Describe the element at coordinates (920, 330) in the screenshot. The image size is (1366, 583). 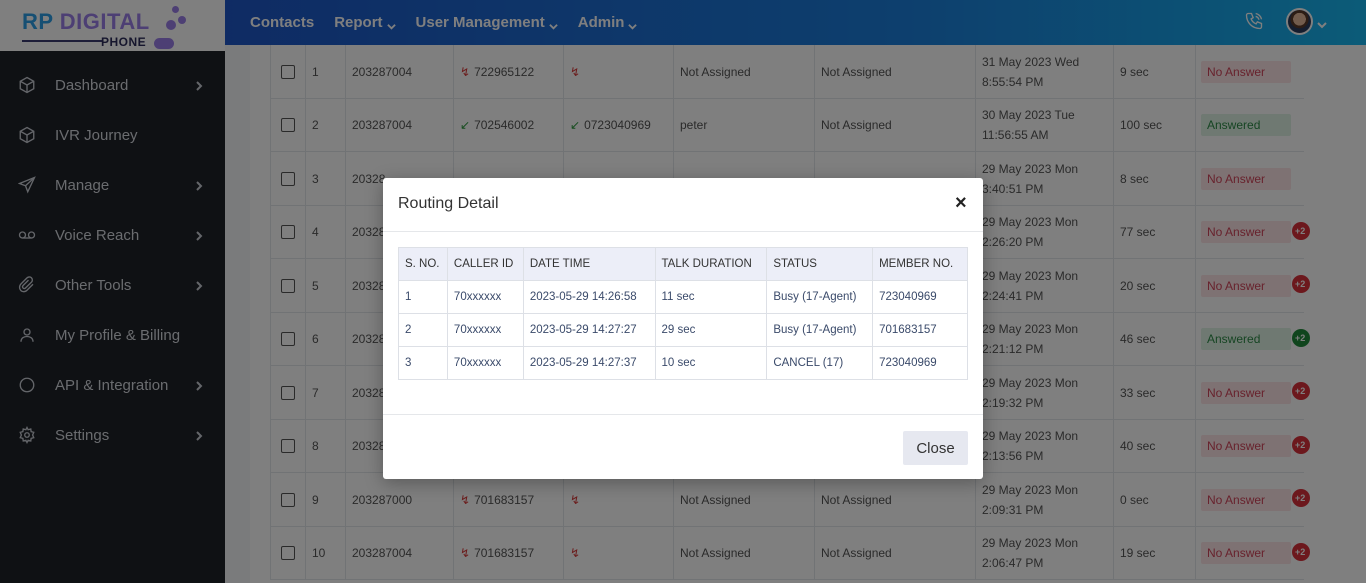
I see `routing-cell: 701683157` at that location.